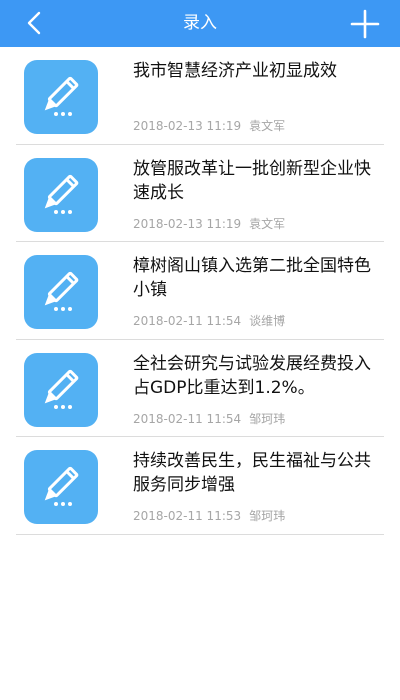 This screenshot has width=400, height=700. Describe the element at coordinates (267, 321) in the screenshot. I see `entry-author: 谈维博` at that location.